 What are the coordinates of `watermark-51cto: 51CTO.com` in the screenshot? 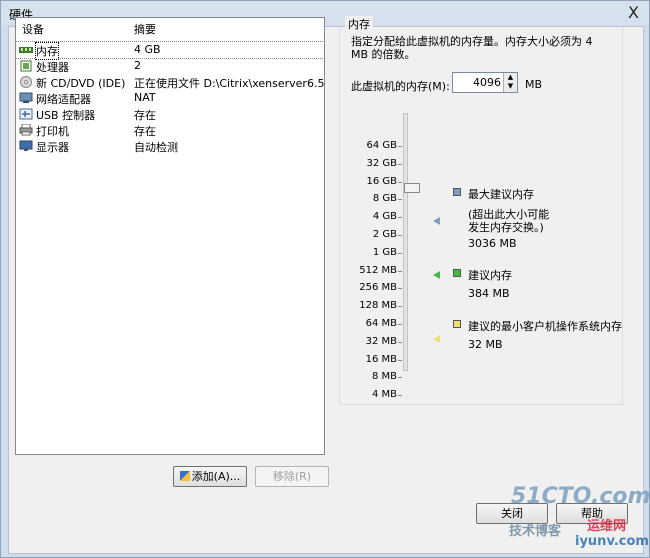 It's located at (580, 496).